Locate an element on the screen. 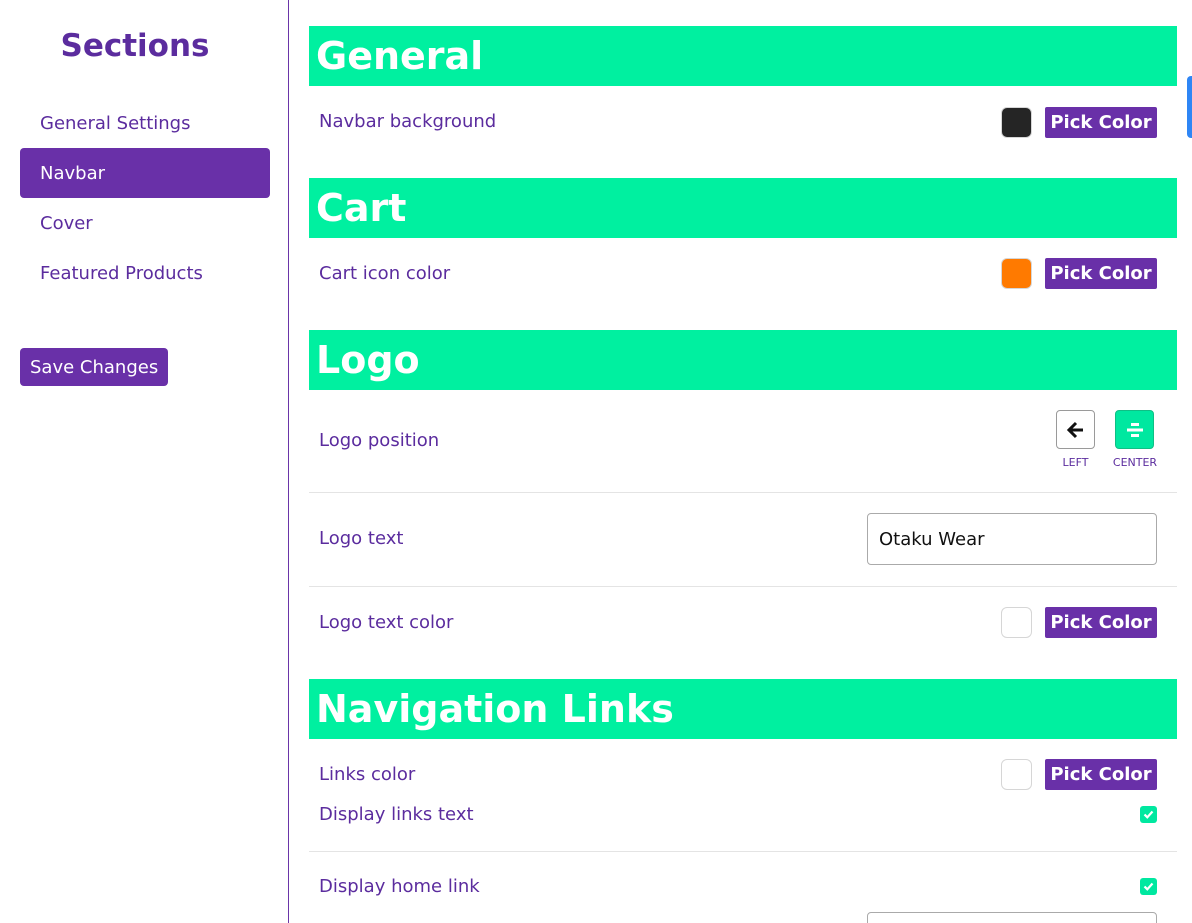  display-links-text-label: Display links text is located at coordinates (396, 814).